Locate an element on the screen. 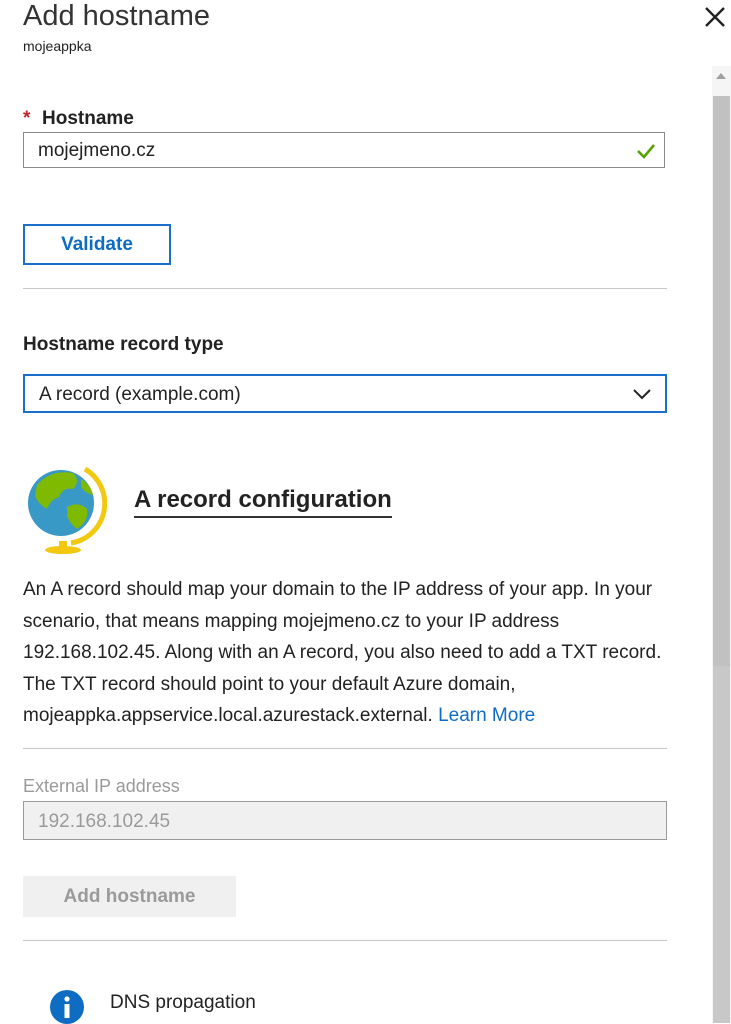 Image resolution: width=731 pixels, height=1024 pixels. validate-button: Validate is located at coordinates (97, 244).